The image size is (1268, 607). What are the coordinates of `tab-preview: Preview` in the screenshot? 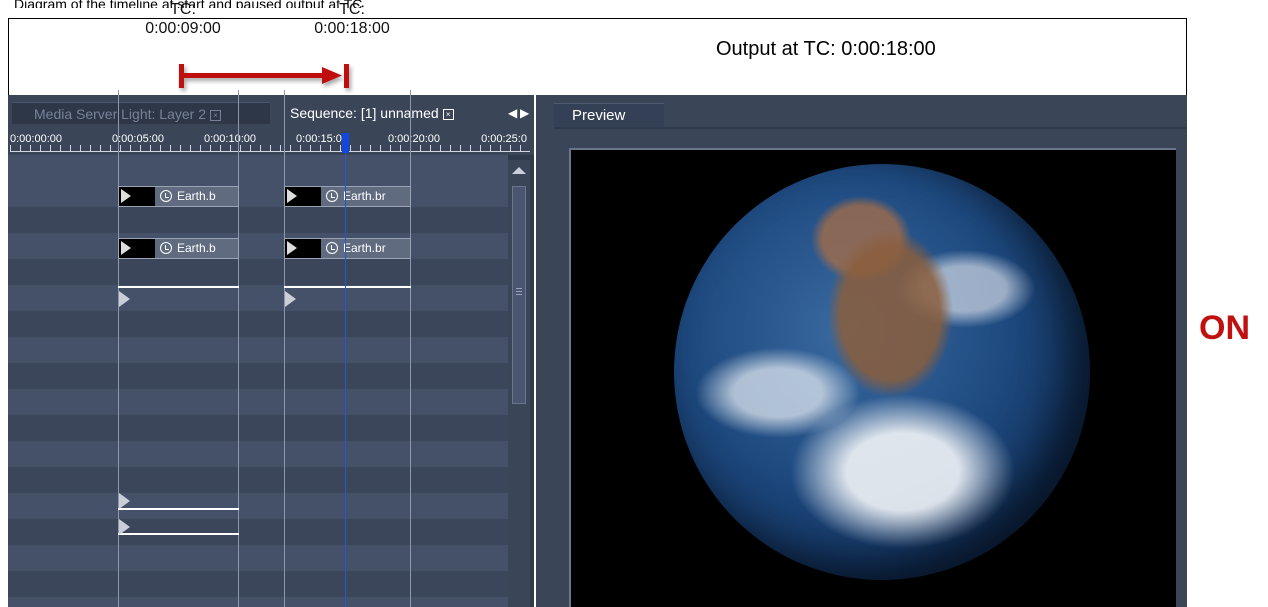 It's located at (609, 115).